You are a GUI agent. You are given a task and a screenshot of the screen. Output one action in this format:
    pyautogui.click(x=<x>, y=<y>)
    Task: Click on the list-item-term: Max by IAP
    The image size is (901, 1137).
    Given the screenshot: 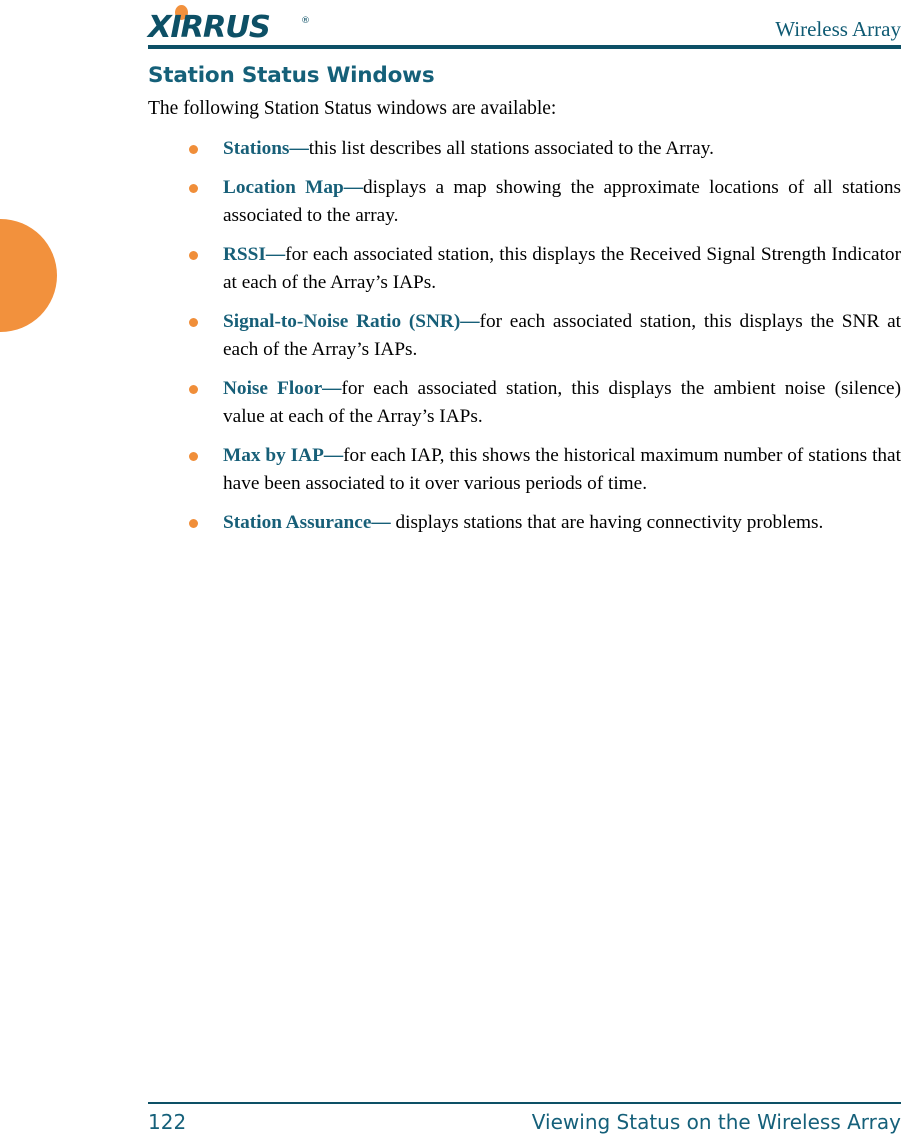 What is the action you would take?
    pyautogui.click(x=273, y=455)
    